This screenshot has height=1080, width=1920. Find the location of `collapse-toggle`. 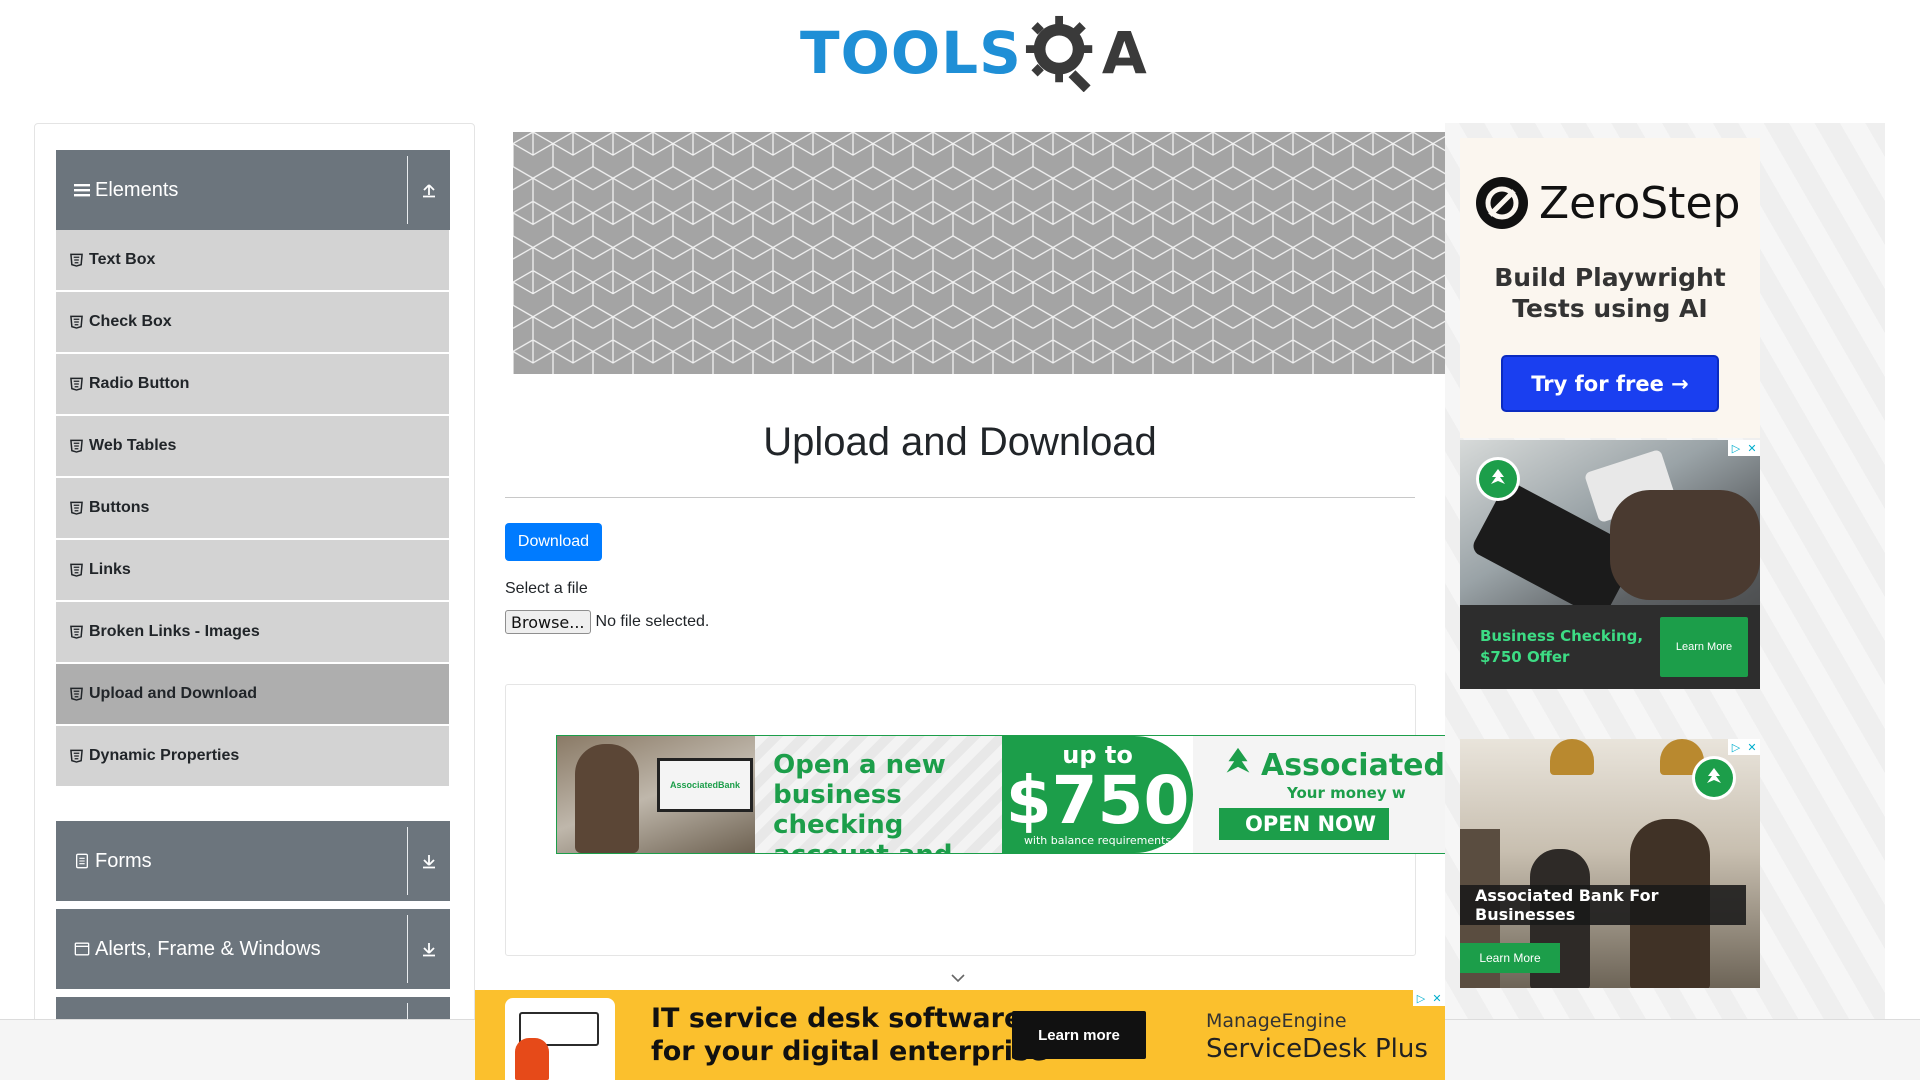

collapse-toggle is located at coordinates (428, 190).